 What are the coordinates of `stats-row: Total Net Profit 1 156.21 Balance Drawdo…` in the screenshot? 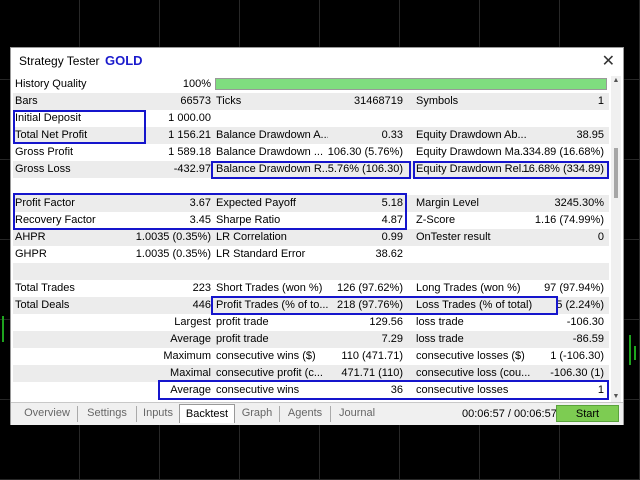 It's located at (311, 135).